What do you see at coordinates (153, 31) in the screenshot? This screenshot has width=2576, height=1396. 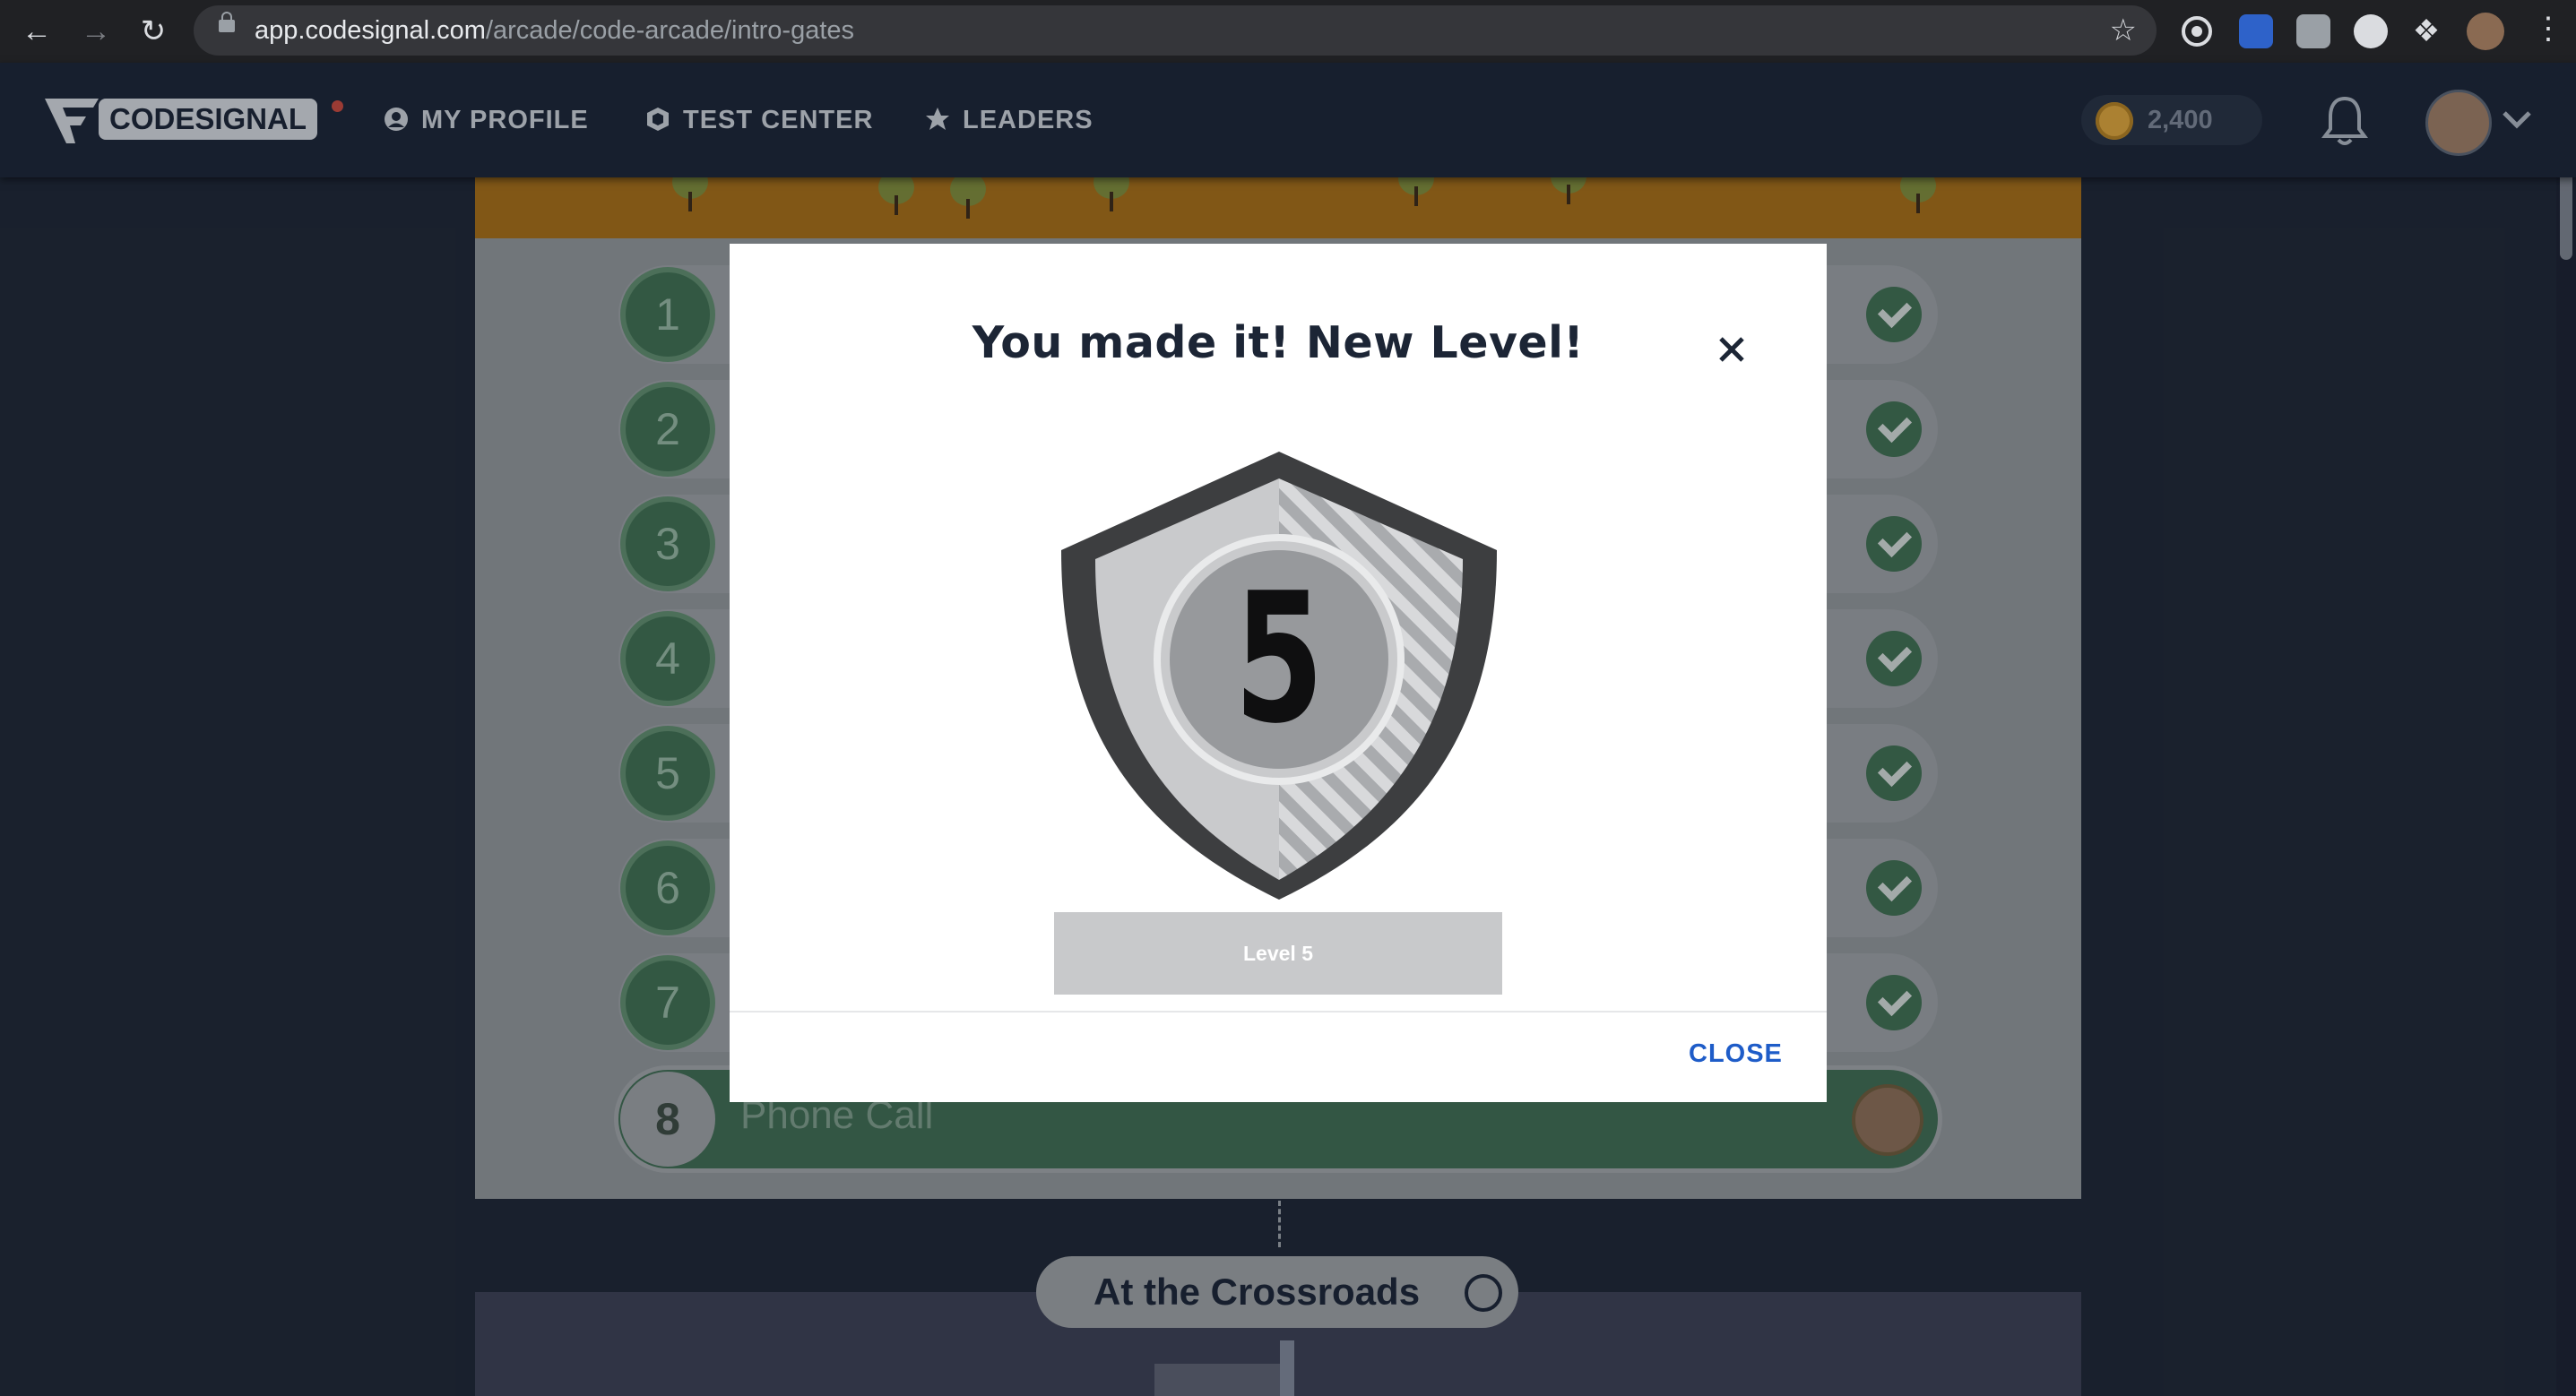 I see `reload-icon: ↻` at bounding box center [153, 31].